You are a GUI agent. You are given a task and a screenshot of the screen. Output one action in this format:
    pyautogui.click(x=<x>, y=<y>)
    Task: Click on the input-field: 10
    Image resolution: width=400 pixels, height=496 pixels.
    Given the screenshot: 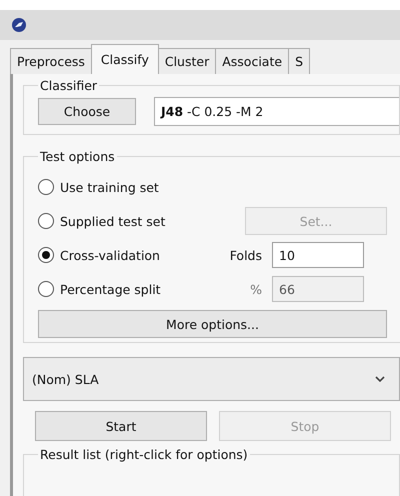 What is the action you would take?
    pyautogui.click(x=318, y=255)
    